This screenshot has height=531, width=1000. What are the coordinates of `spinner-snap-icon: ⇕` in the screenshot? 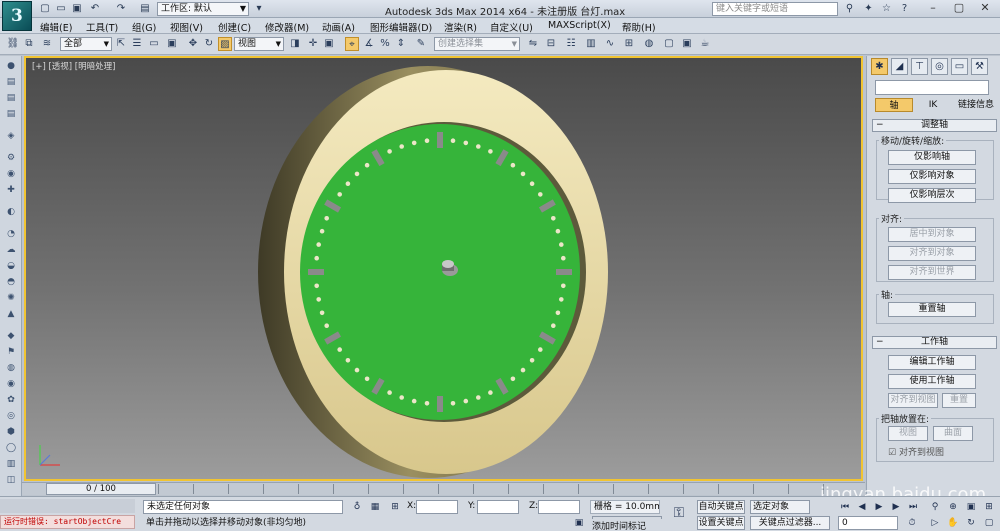 It's located at (401, 44).